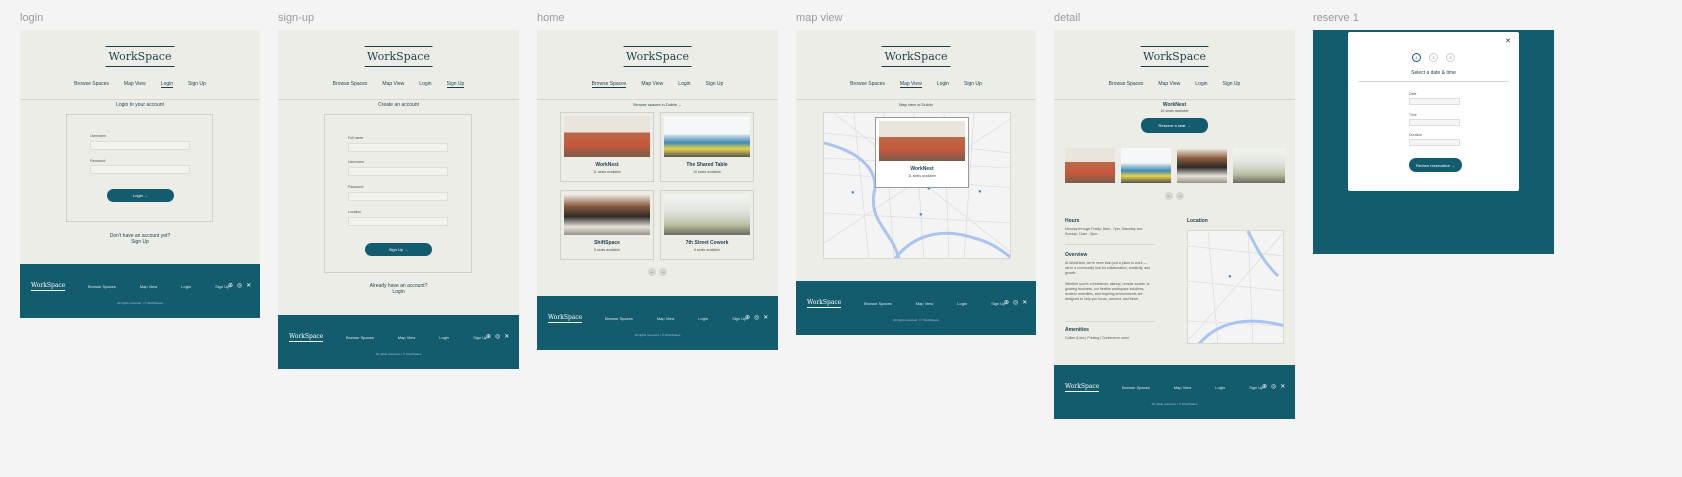 The width and height of the screenshot is (1682, 477). What do you see at coordinates (1435, 165) in the screenshot?
I see `review-reservation-button: Review reservation →` at bounding box center [1435, 165].